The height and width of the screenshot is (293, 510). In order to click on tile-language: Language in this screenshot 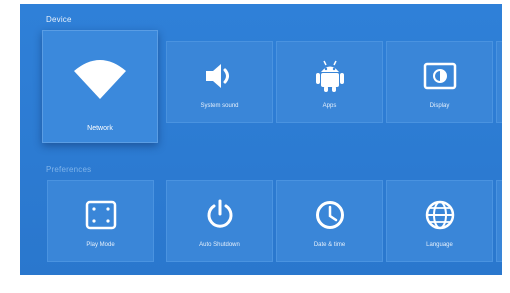, I will do `click(439, 221)`.